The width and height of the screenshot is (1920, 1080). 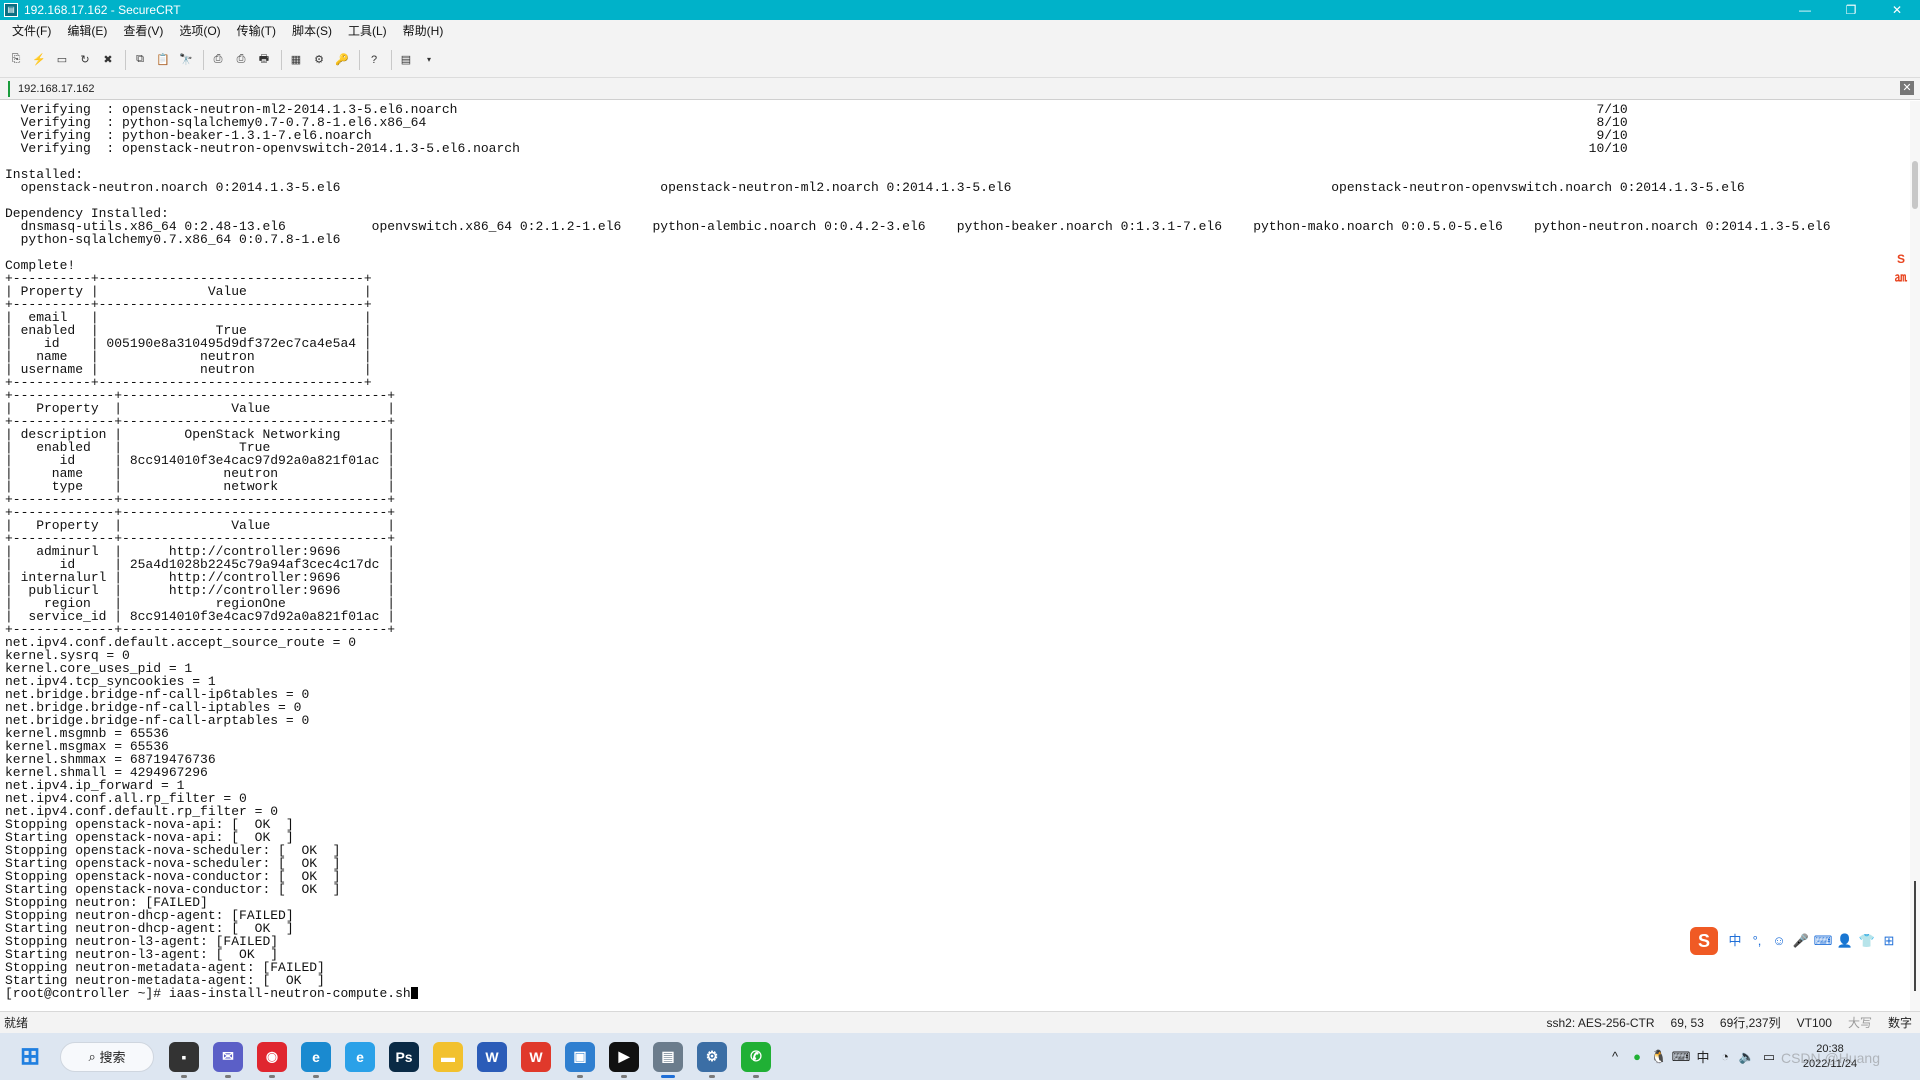 What do you see at coordinates (11, 10) in the screenshot?
I see `securecrt-icon: ▤` at bounding box center [11, 10].